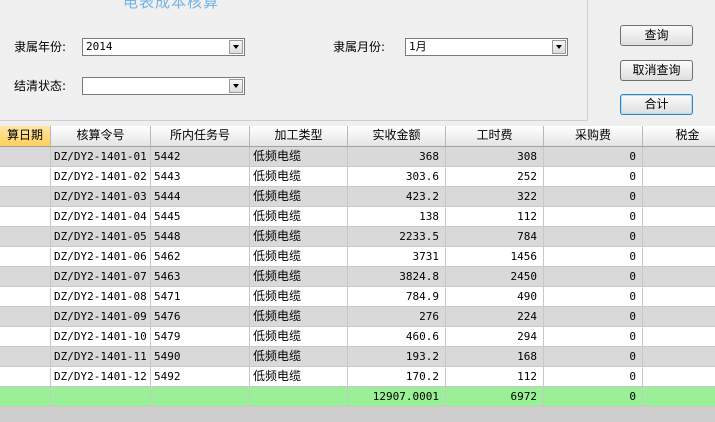 This screenshot has width=715, height=422. I want to click on month-select: 1月, so click(486, 47).